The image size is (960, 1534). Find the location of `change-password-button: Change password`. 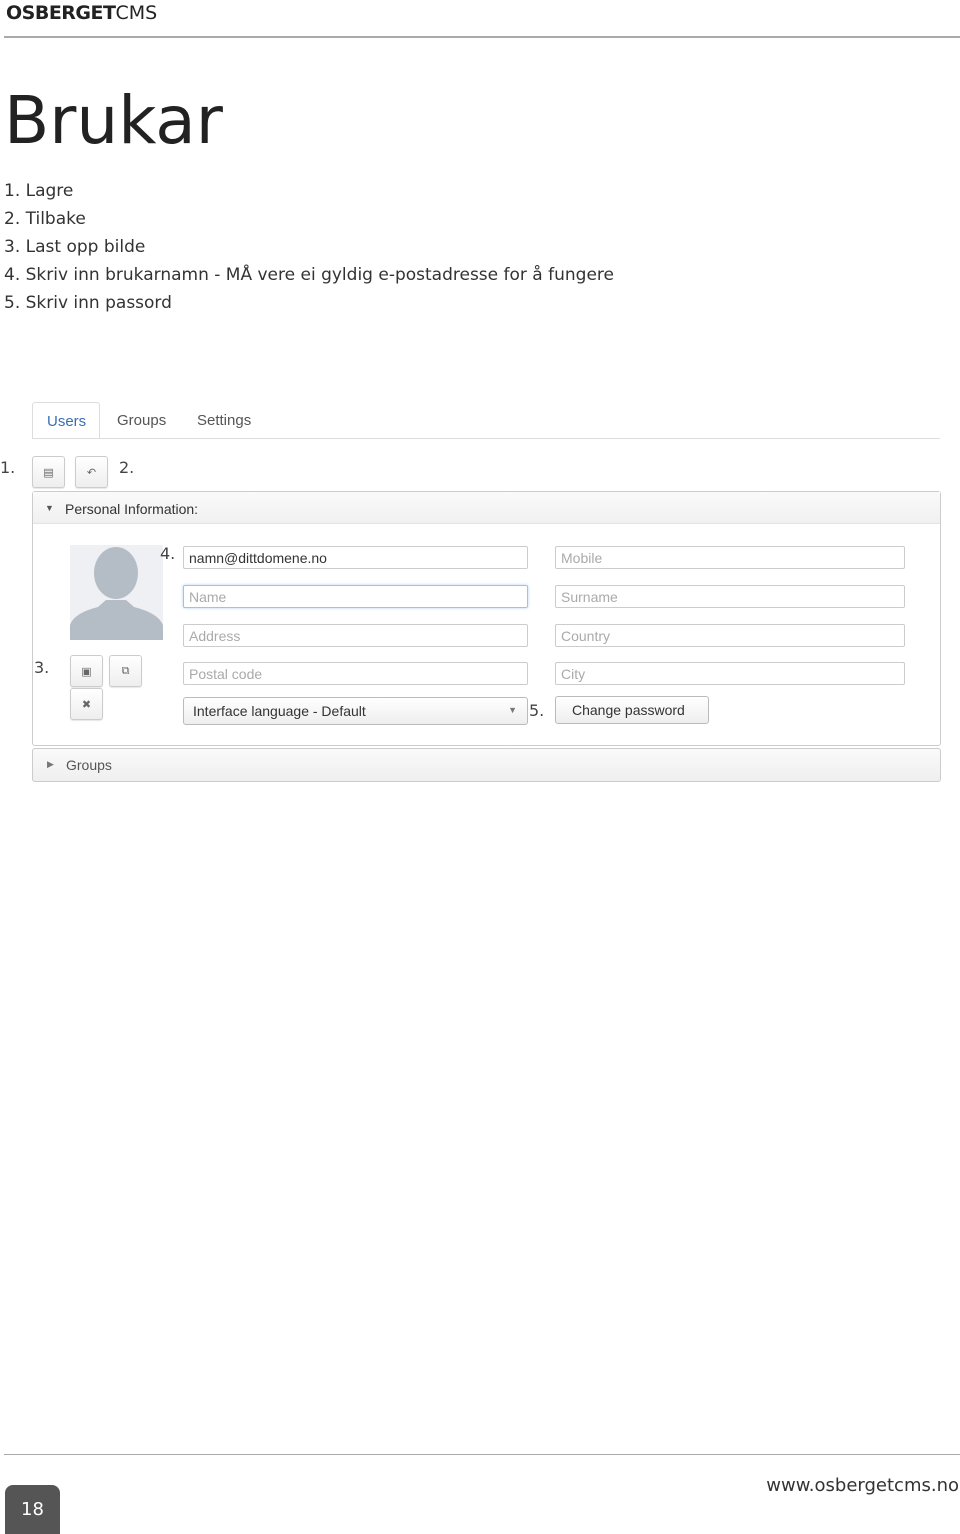

change-password-button: Change password is located at coordinates (632, 710).